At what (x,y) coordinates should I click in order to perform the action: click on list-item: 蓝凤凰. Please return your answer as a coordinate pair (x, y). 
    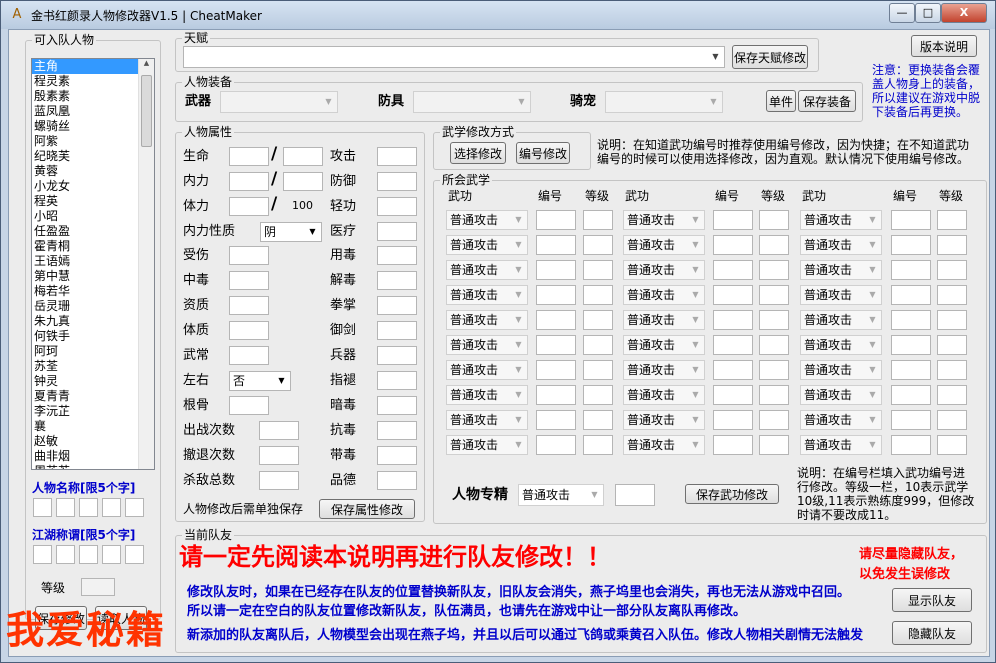
    Looking at the image, I should click on (93, 111).